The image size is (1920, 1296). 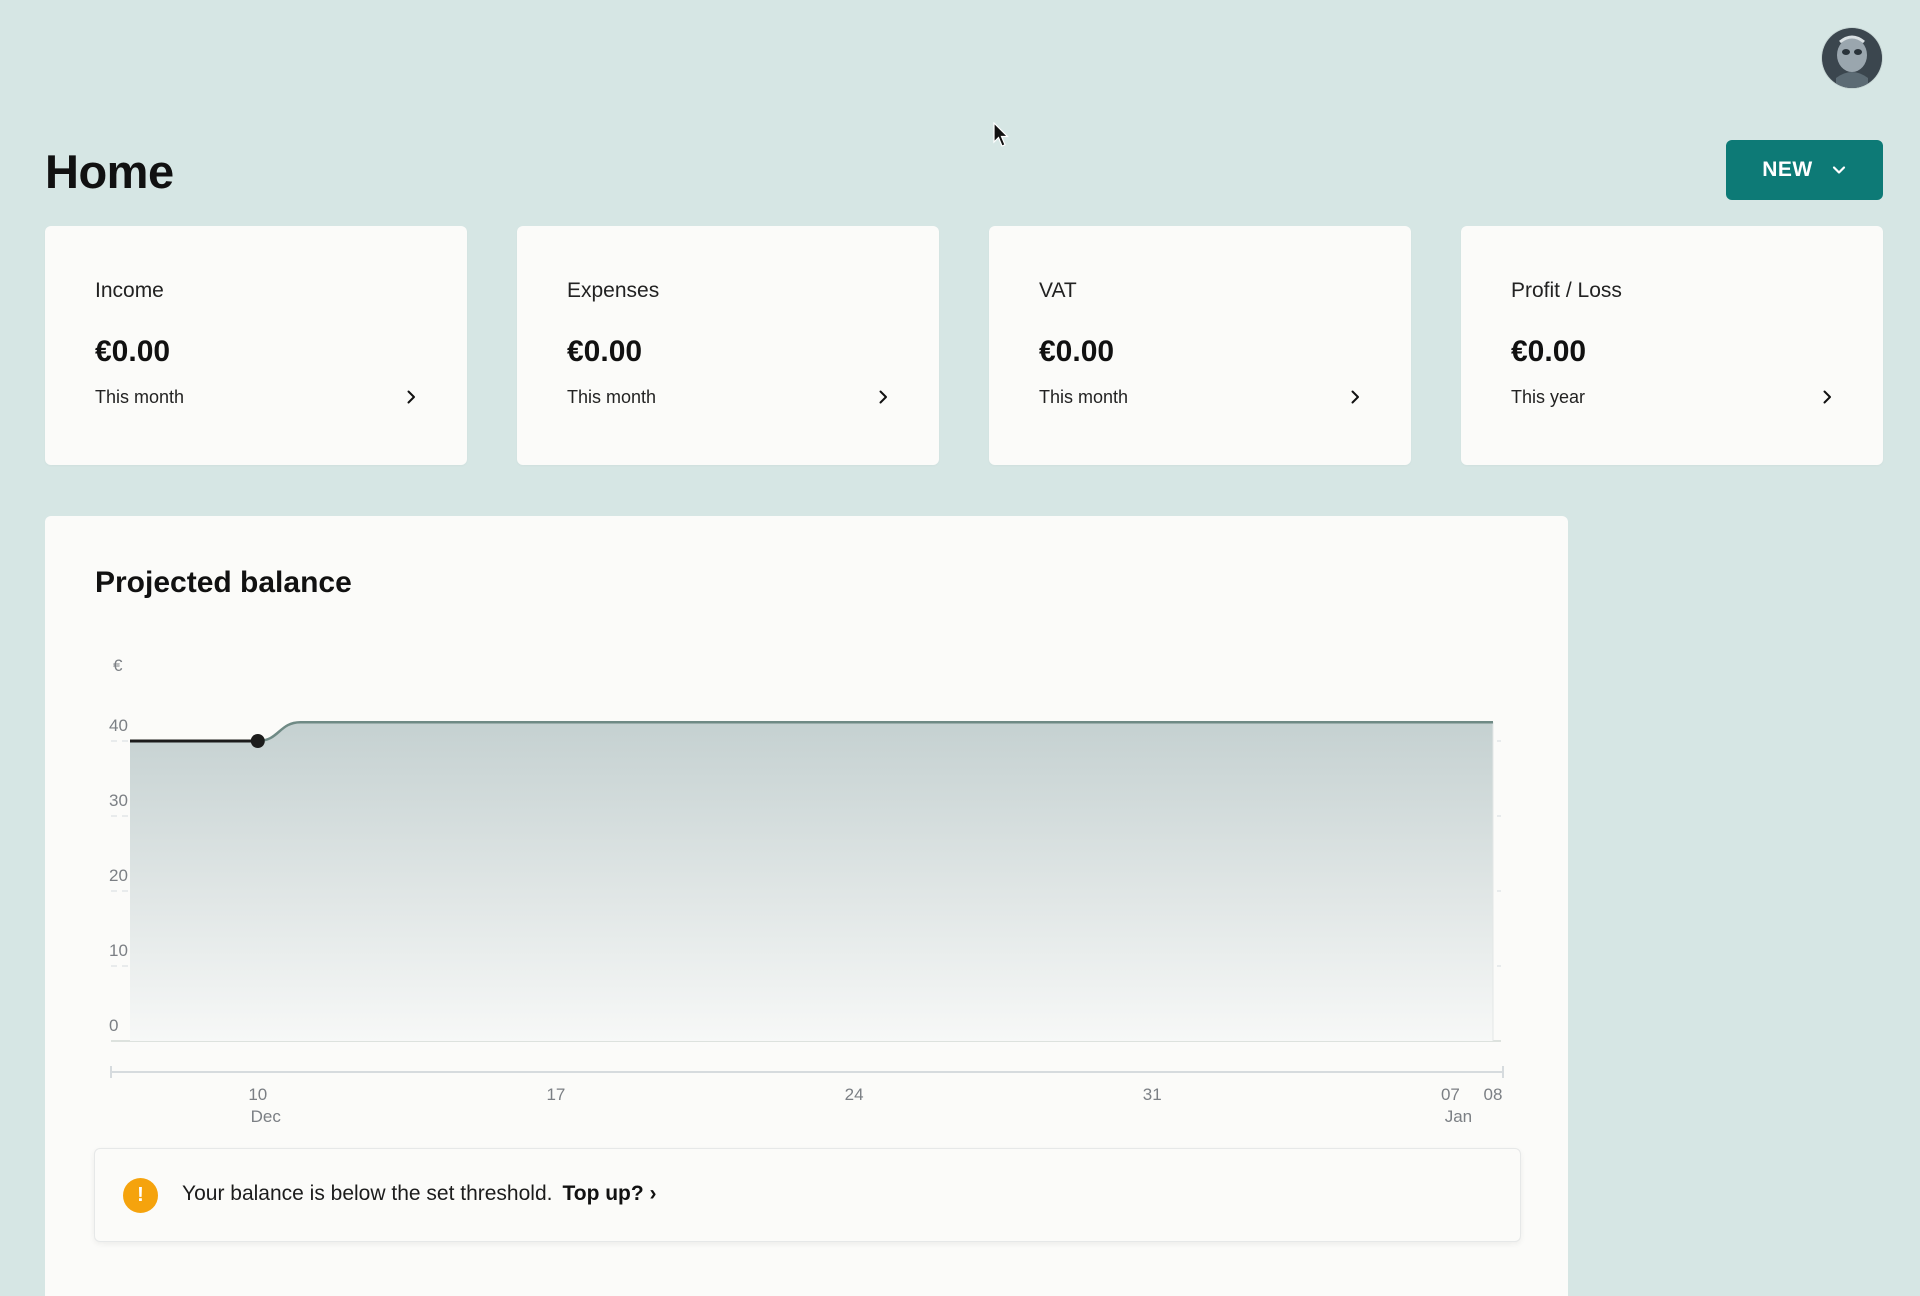 I want to click on x-tick-label: 17, so click(x=555, y=1094).